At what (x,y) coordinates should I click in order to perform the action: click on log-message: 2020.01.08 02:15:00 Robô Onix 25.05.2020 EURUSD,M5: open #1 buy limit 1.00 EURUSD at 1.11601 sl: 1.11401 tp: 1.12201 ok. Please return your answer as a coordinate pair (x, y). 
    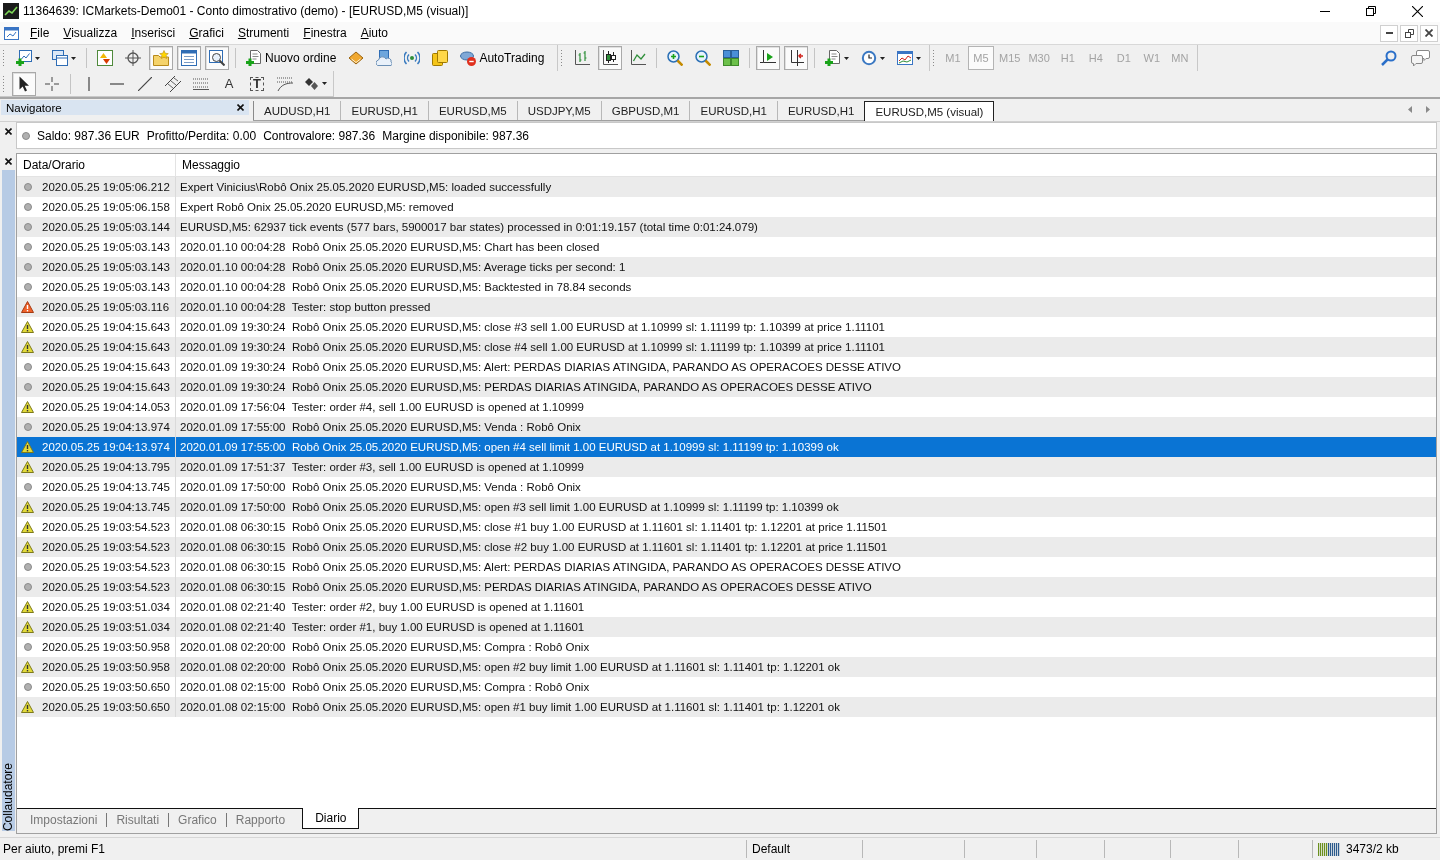
    Looking at the image, I should click on (510, 707).